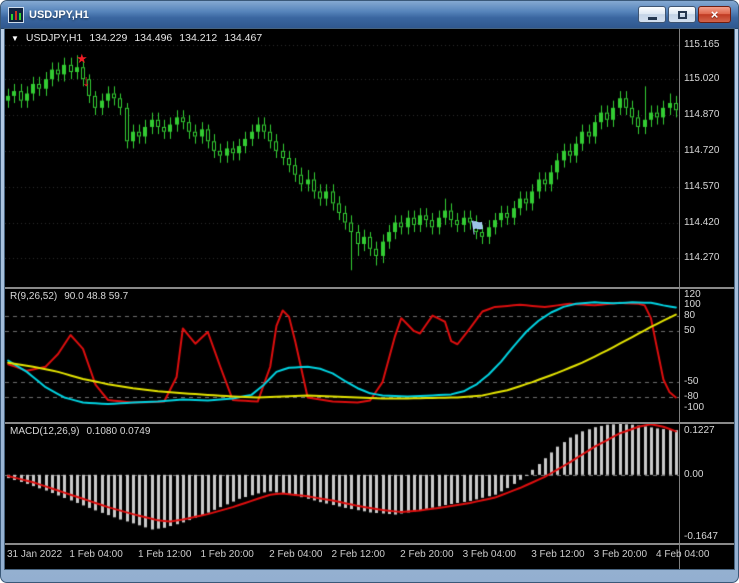 The height and width of the screenshot is (583, 739). I want to click on time-axis-label: 3 Feb 04:00, so click(489, 554).